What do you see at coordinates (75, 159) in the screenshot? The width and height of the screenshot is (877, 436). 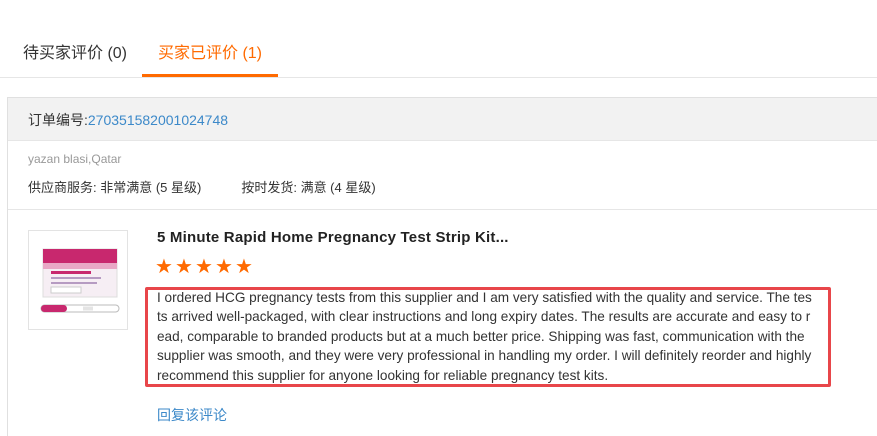 I see `buyer-name: yazan blasi,Qatar` at bounding box center [75, 159].